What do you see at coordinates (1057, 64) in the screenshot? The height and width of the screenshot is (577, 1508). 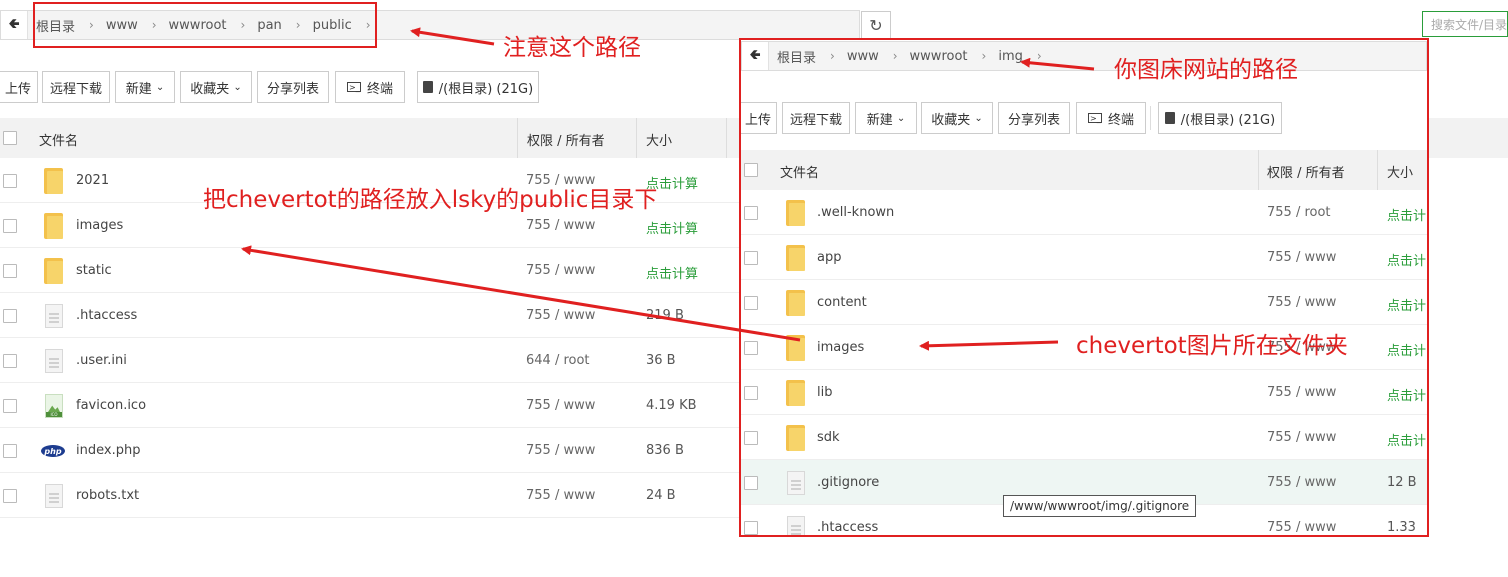 I see `arrow-to-right-path` at bounding box center [1057, 64].